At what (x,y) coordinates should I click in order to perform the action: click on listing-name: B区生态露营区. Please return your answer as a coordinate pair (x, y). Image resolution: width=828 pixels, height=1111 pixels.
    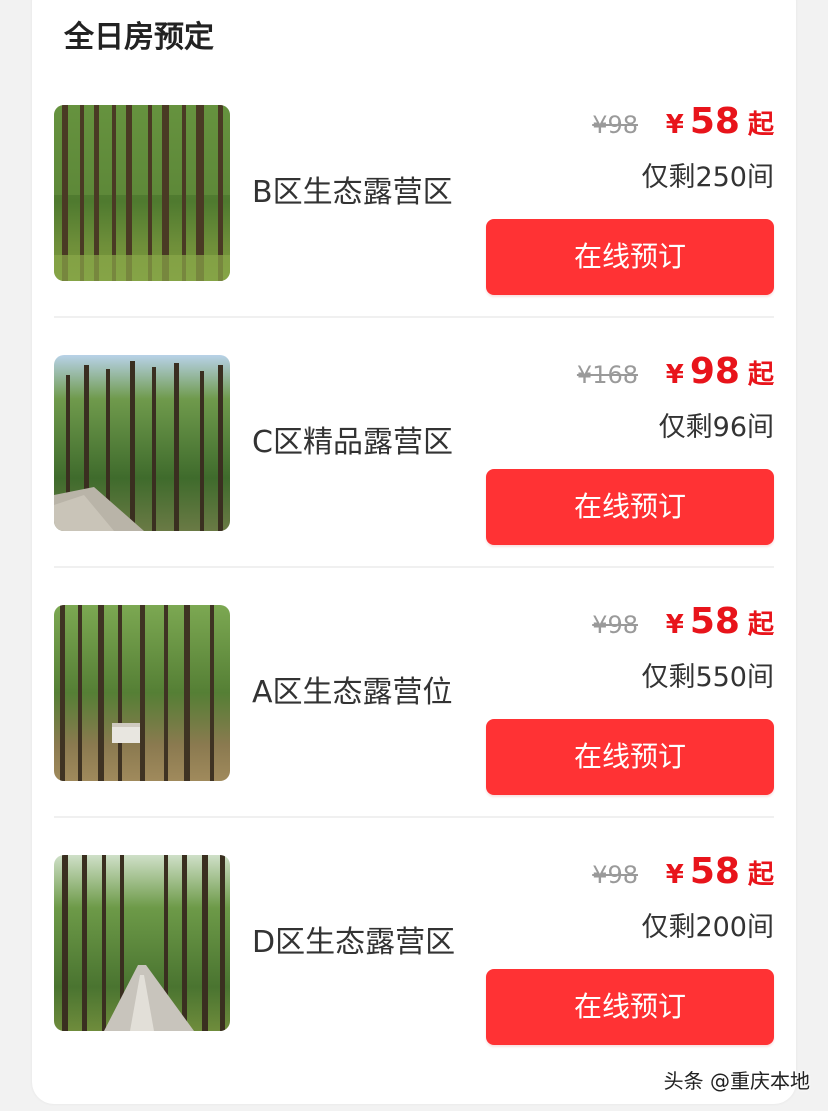
    Looking at the image, I should click on (352, 192).